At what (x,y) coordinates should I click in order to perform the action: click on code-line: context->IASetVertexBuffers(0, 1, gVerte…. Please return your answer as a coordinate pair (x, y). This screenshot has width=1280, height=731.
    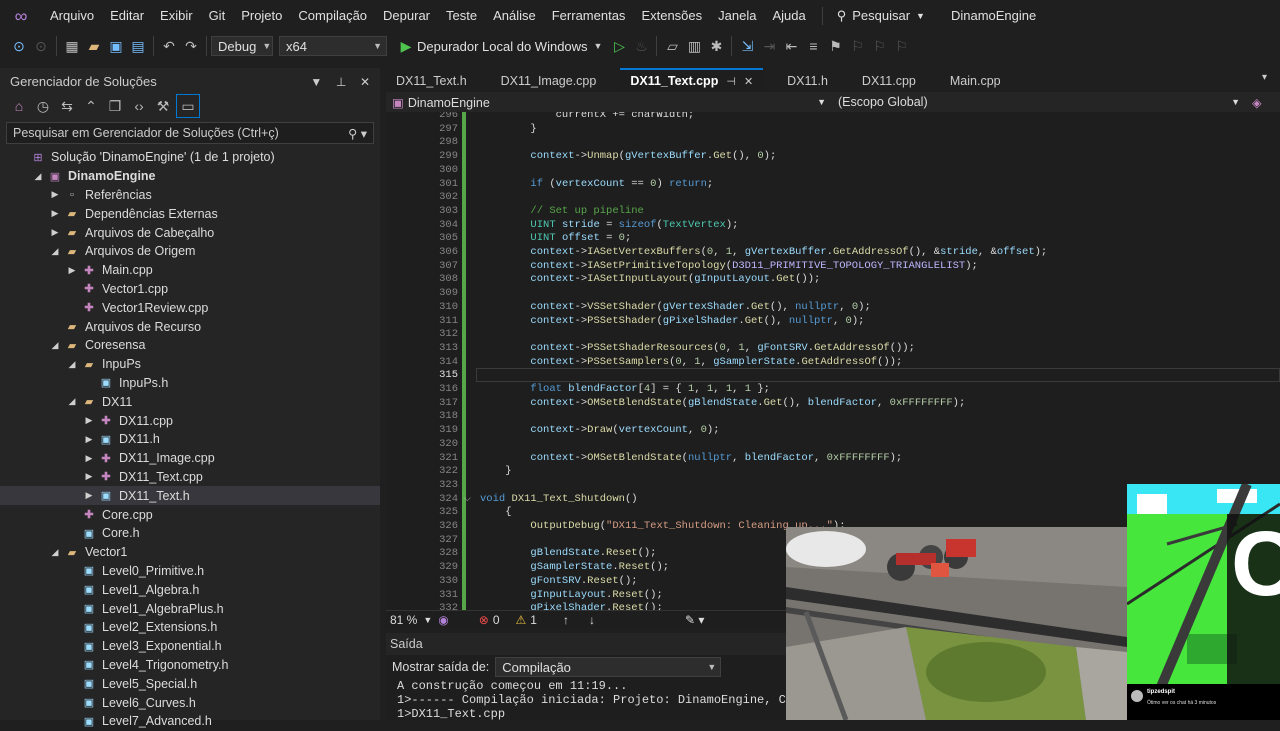
    Looking at the image, I should click on (763, 252).